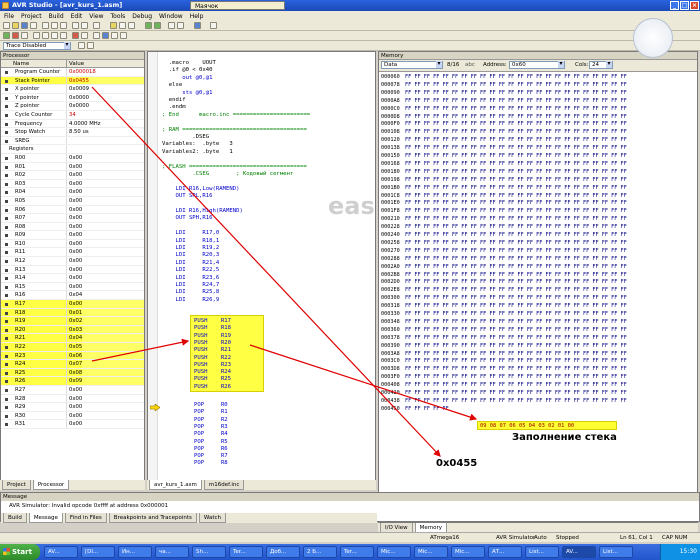 The image size is (700, 560). What do you see at coordinates (213, 25) in the screenshot?
I see `text-abc-icon` at bounding box center [213, 25].